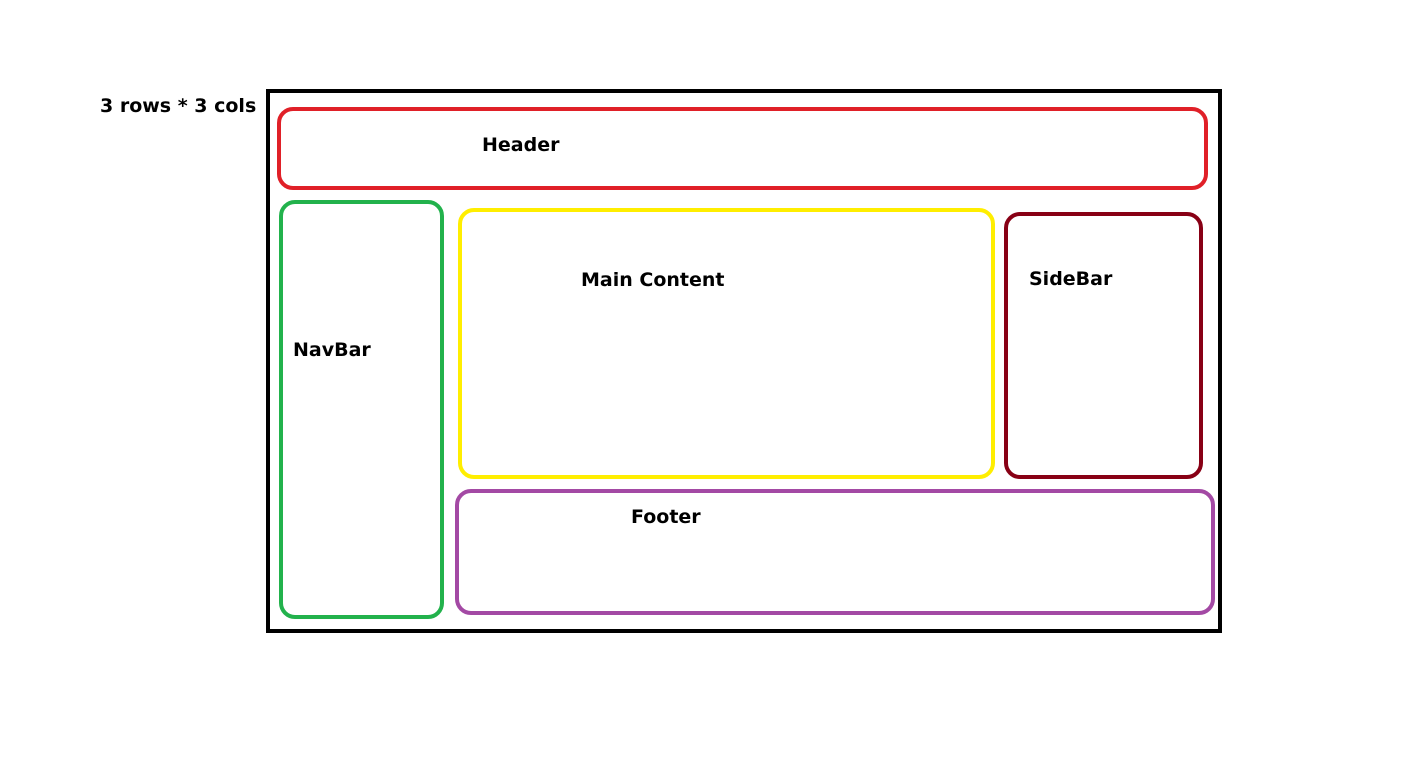 Image resolution: width=1412 pixels, height=765 pixels. What do you see at coordinates (1103, 345) in the screenshot?
I see `sidebar-region` at bounding box center [1103, 345].